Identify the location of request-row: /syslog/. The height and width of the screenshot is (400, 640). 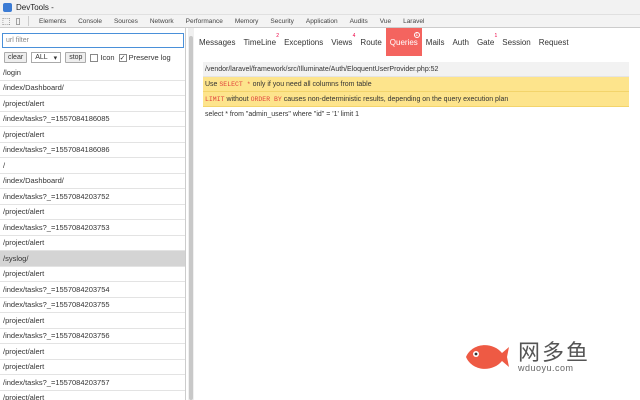
(92, 259).